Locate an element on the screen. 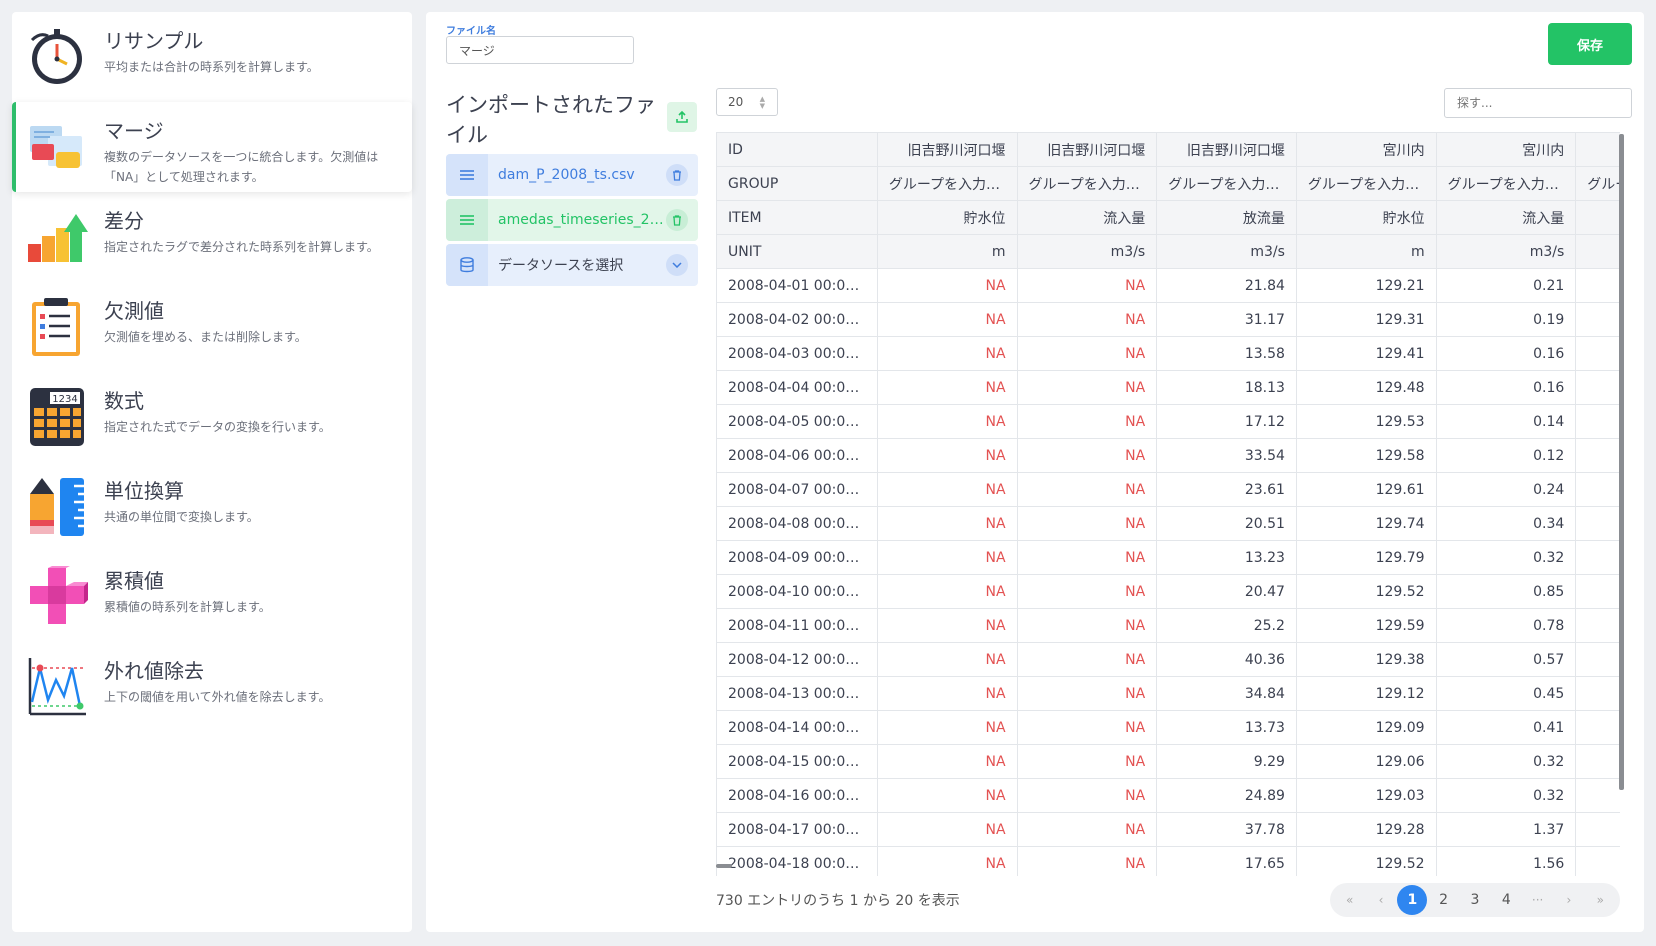 The height and width of the screenshot is (946, 1656). value-cell: 37.78 is located at coordinates (1226, 829).